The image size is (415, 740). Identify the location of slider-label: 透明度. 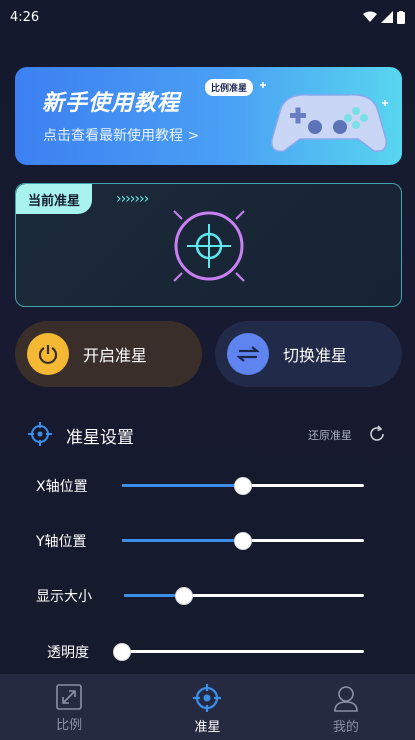
(68, 653).